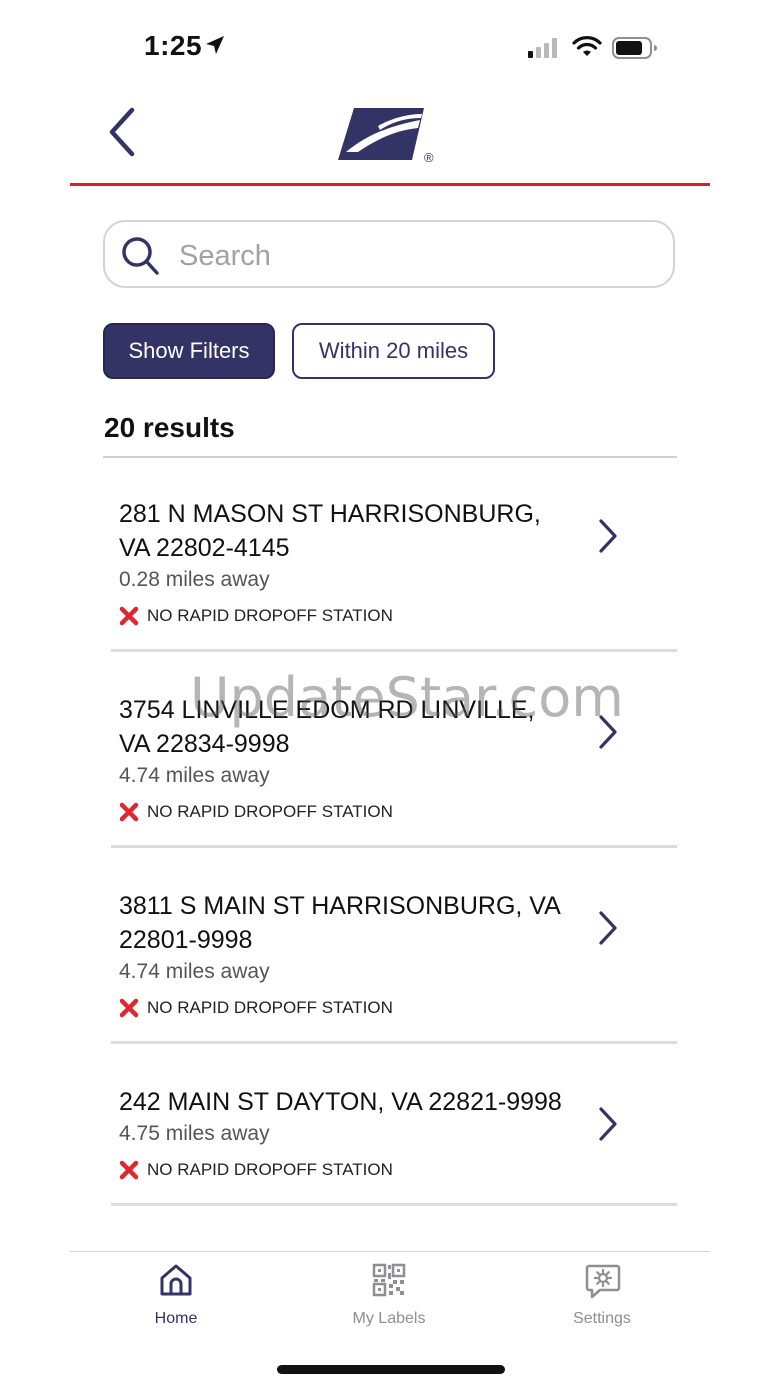  I want to click on item-divider, so click(394, 1204).